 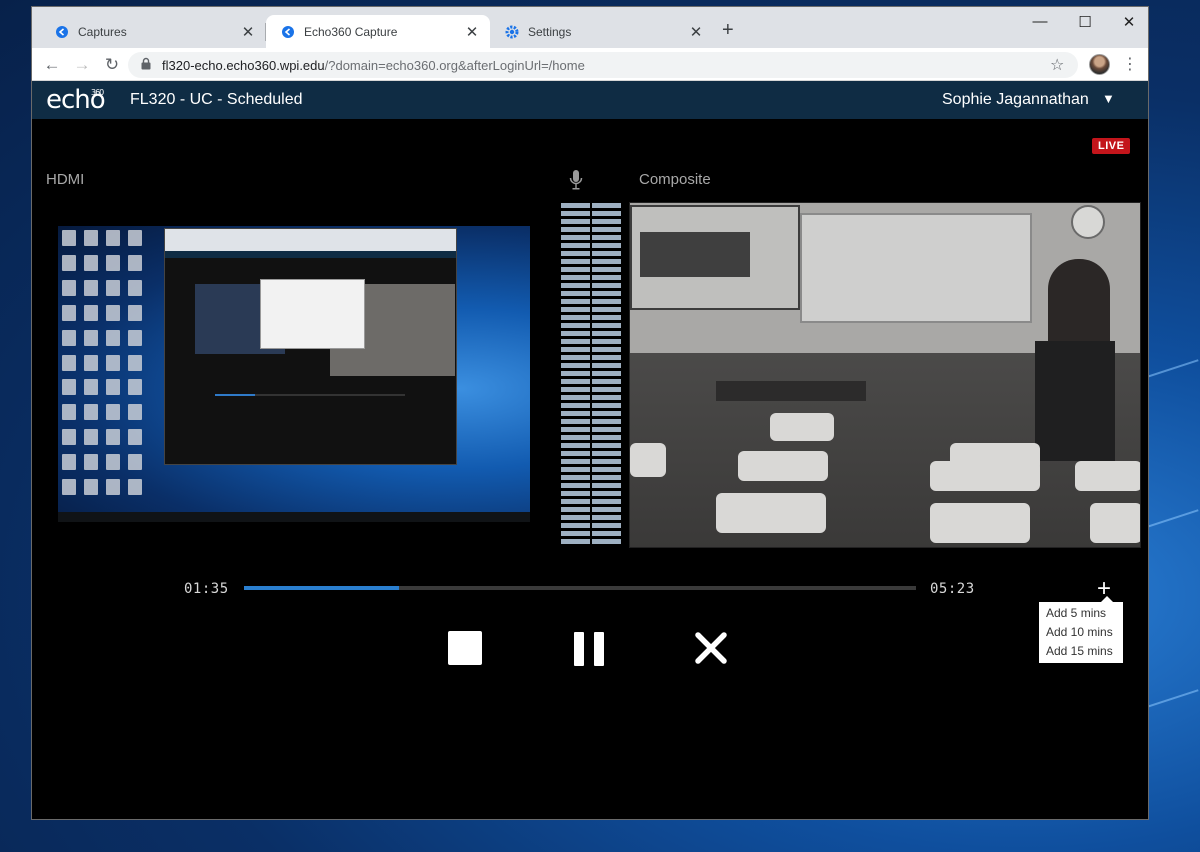 What do you see at coordinates (675, 179) in the screenshot?
I see `source-label-composite: Composite` at bounding box center [675, 179].